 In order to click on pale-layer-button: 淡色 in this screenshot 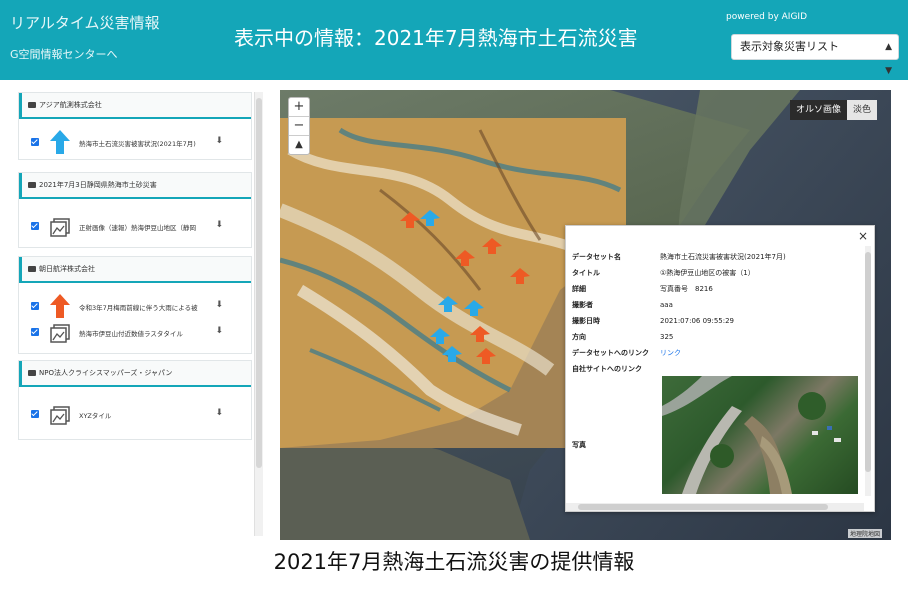, I will do `click(862, 110)`.